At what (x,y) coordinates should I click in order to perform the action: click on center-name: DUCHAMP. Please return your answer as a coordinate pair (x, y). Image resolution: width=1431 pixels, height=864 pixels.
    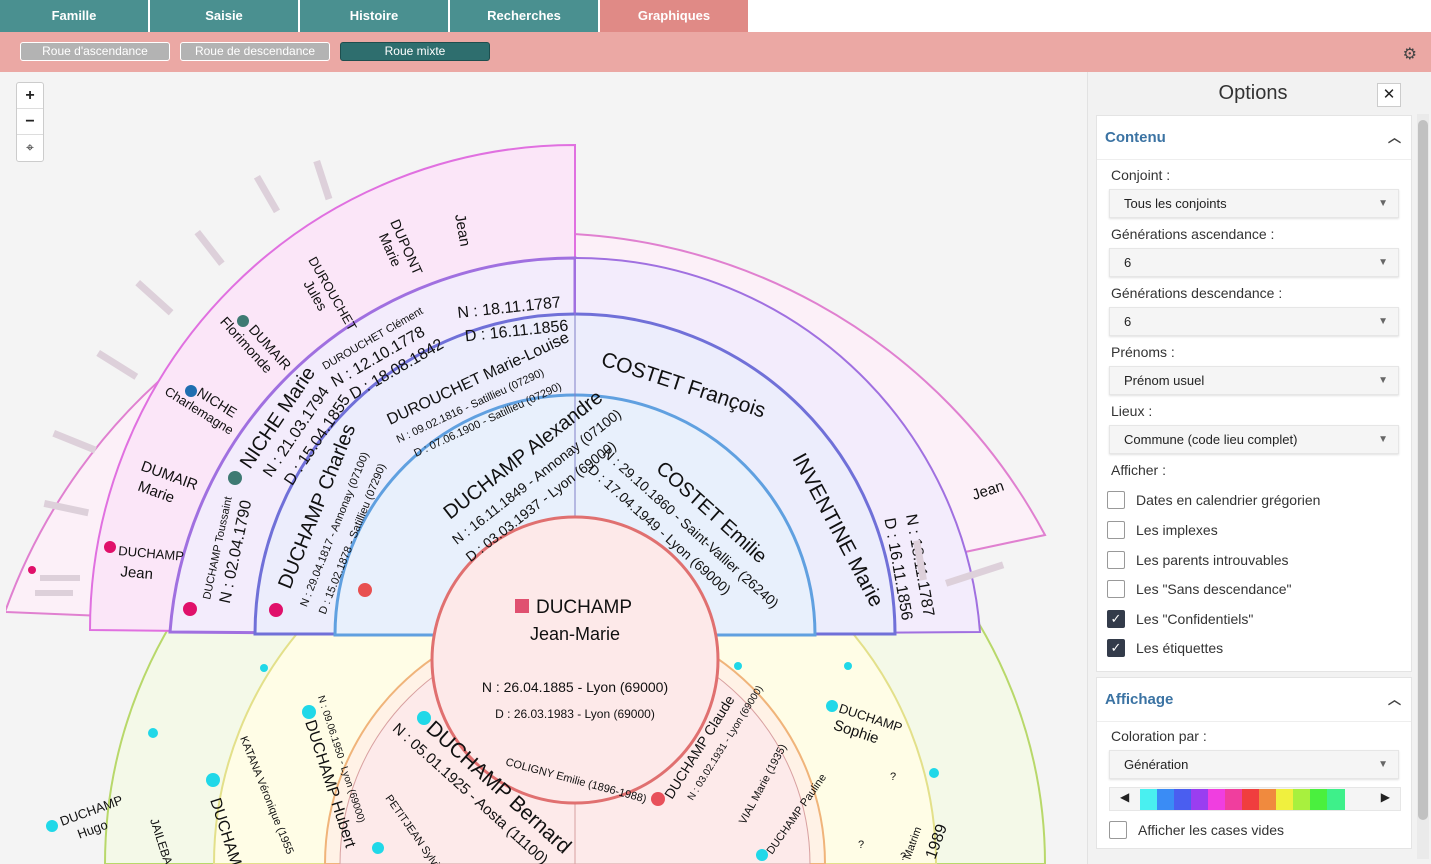
    Looking at the image, I should click on (584, 607).